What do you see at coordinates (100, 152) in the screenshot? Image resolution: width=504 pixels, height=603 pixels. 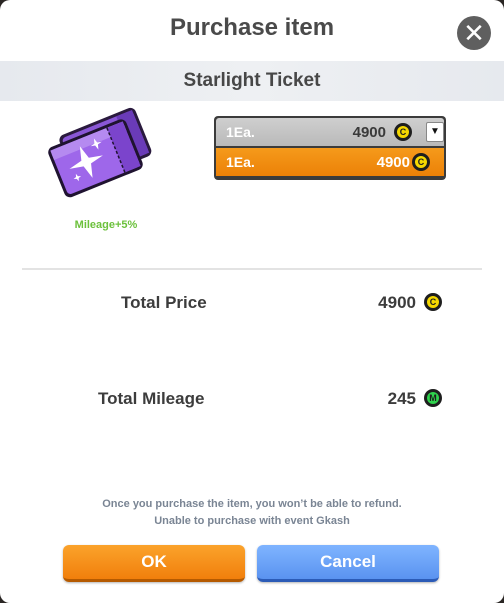 I see `ticket-icon` at bounding box center [100, 152].